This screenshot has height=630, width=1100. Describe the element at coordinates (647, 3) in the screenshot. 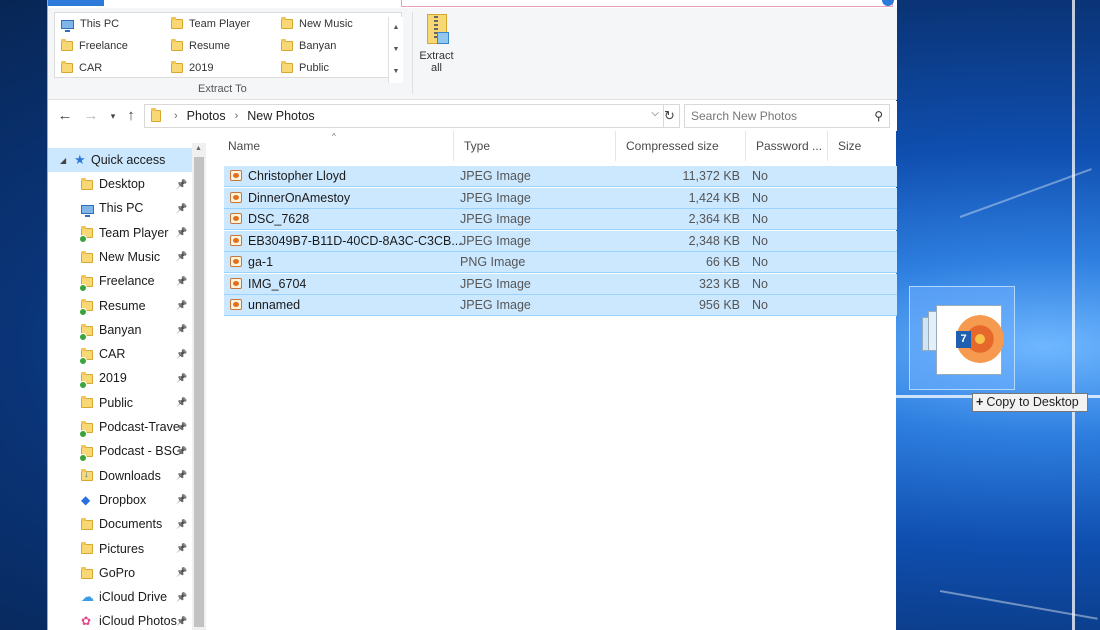

I see `compressed-folder-tools-tab` at that location.